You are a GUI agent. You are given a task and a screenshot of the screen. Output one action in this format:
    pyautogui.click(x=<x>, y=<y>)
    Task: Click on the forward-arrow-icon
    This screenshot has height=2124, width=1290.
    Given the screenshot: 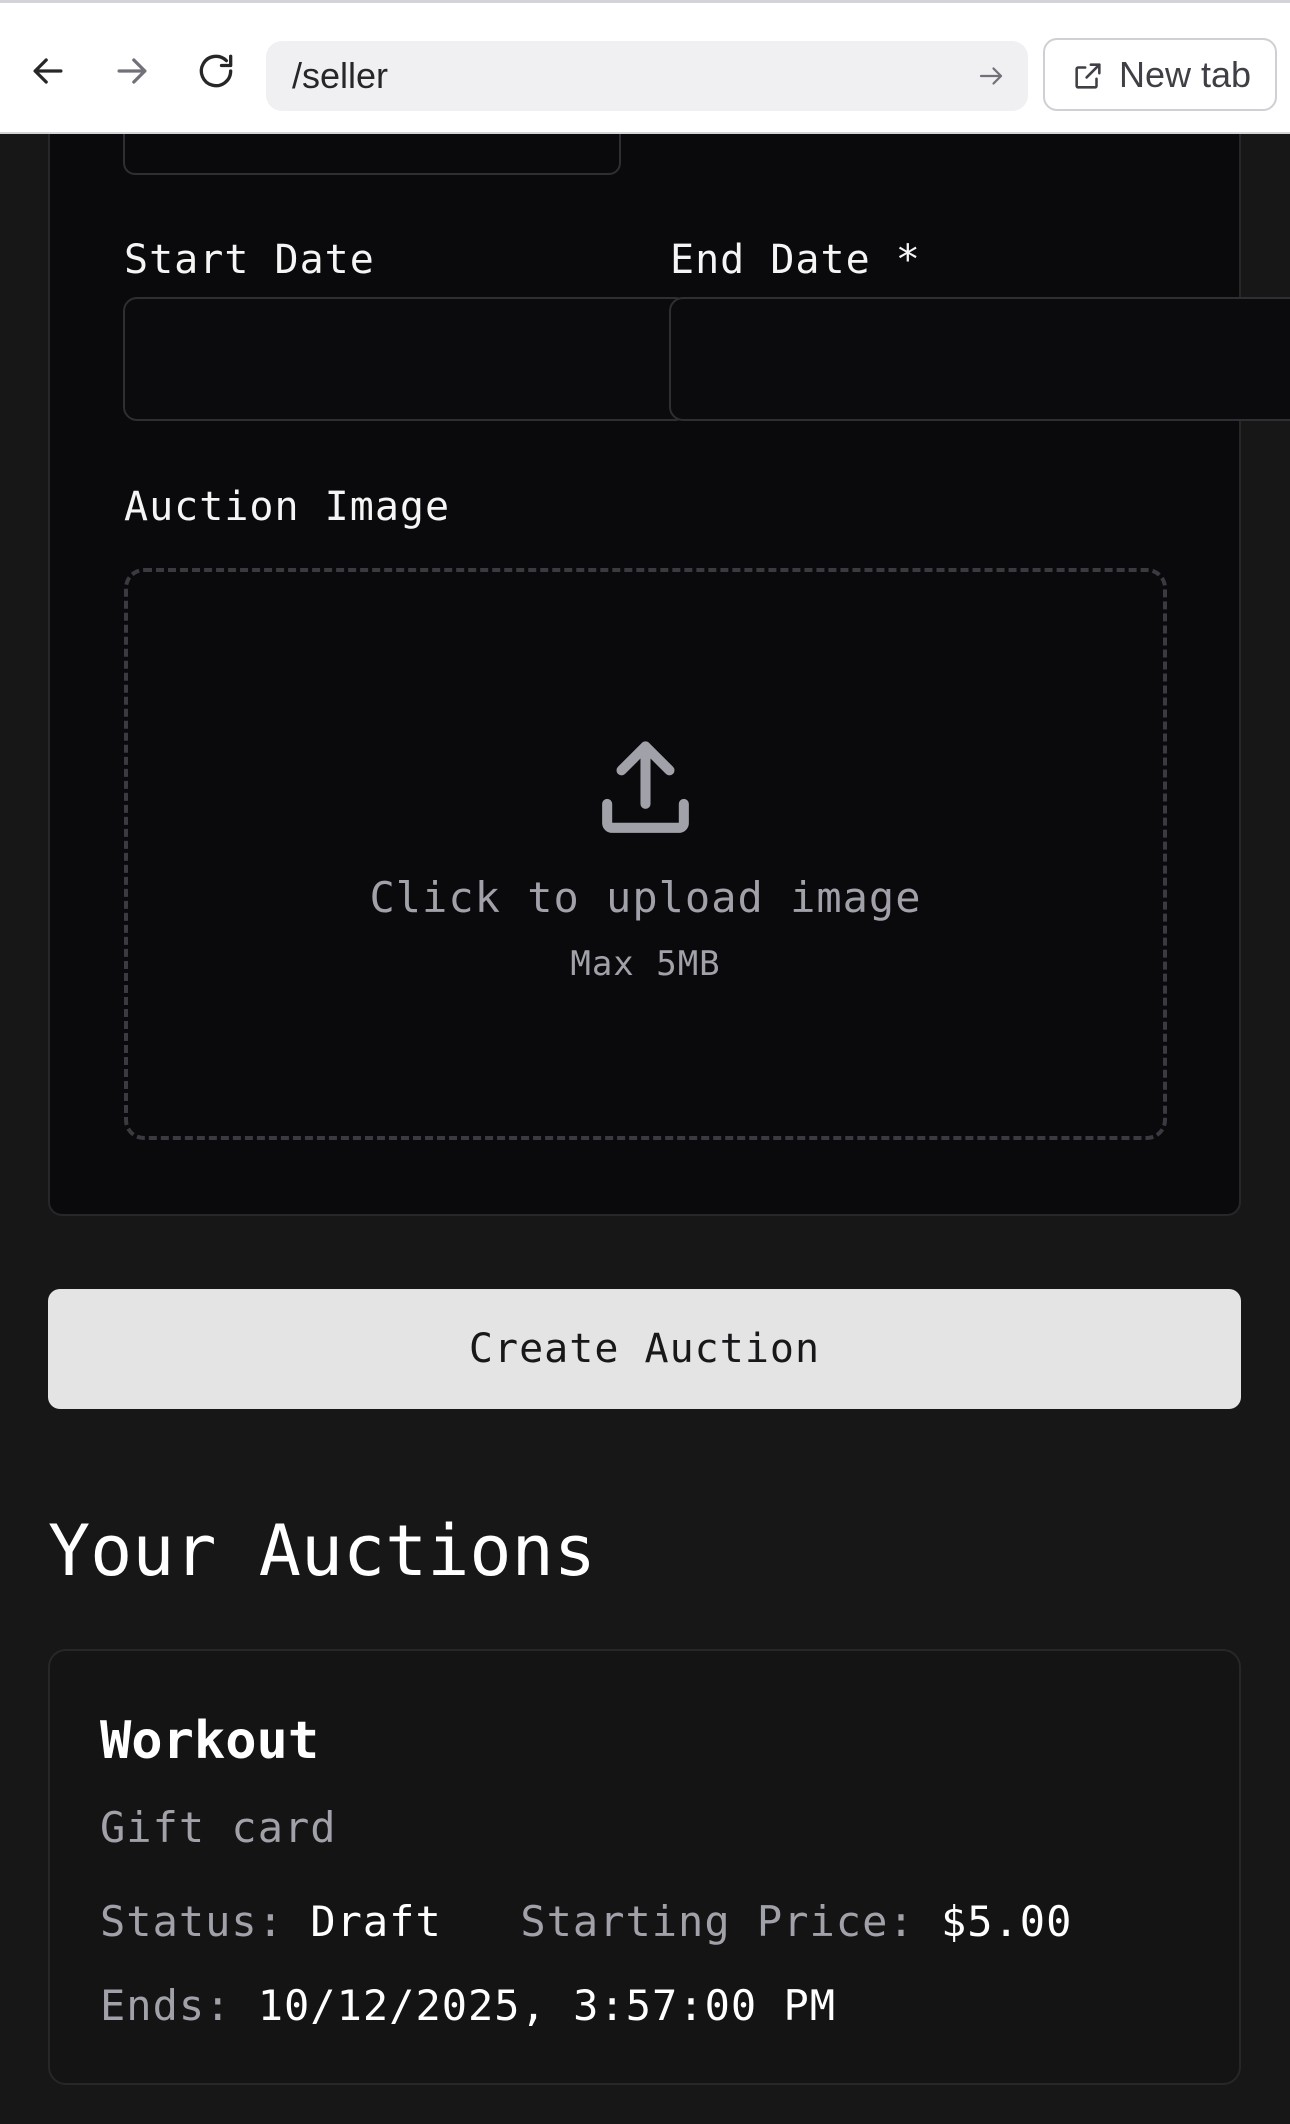 What is the action you would take?
    pyautogui.click(x=132, y=71)
    